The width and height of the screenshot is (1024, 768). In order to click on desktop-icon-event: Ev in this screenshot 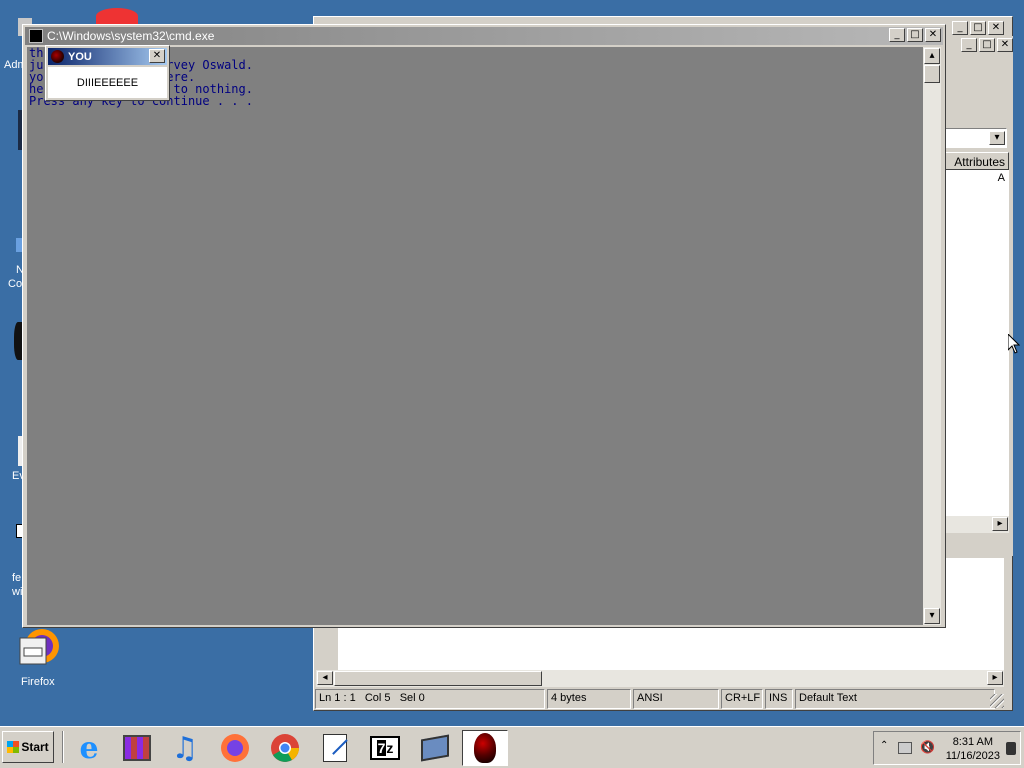, I will do `click(12, 461)`.